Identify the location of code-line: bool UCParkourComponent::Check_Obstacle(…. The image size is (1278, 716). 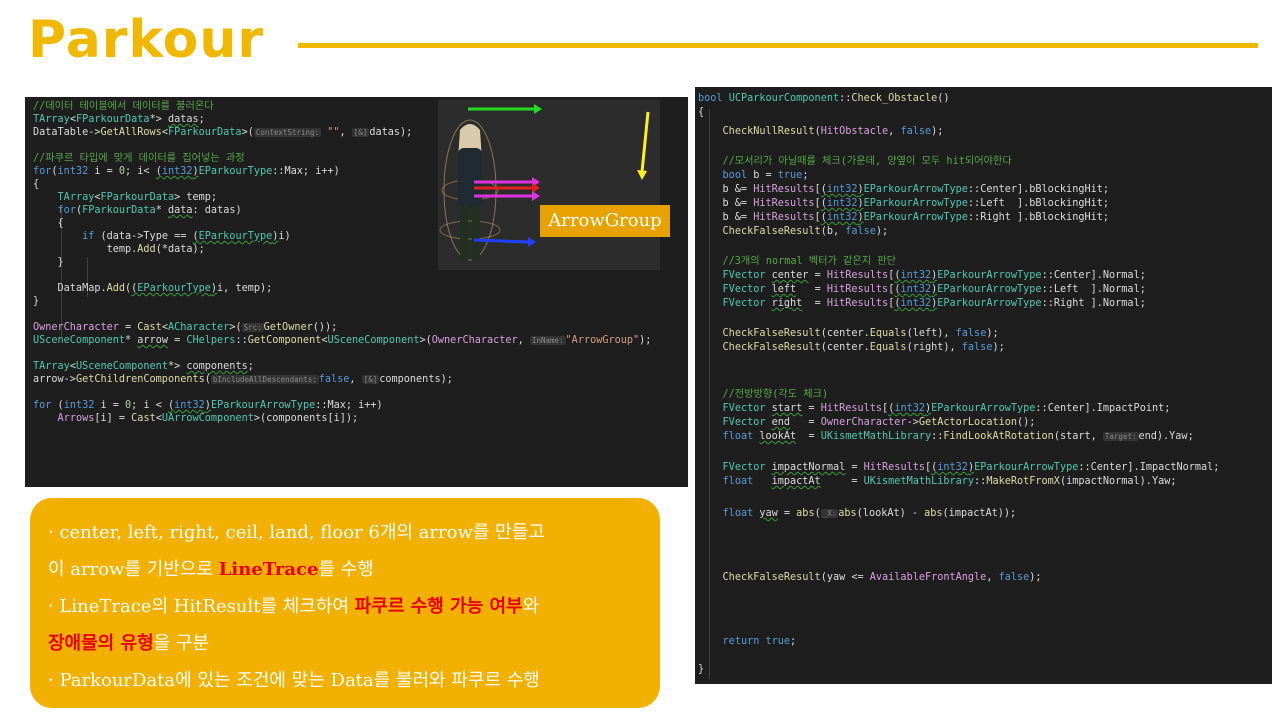
(824, 98).